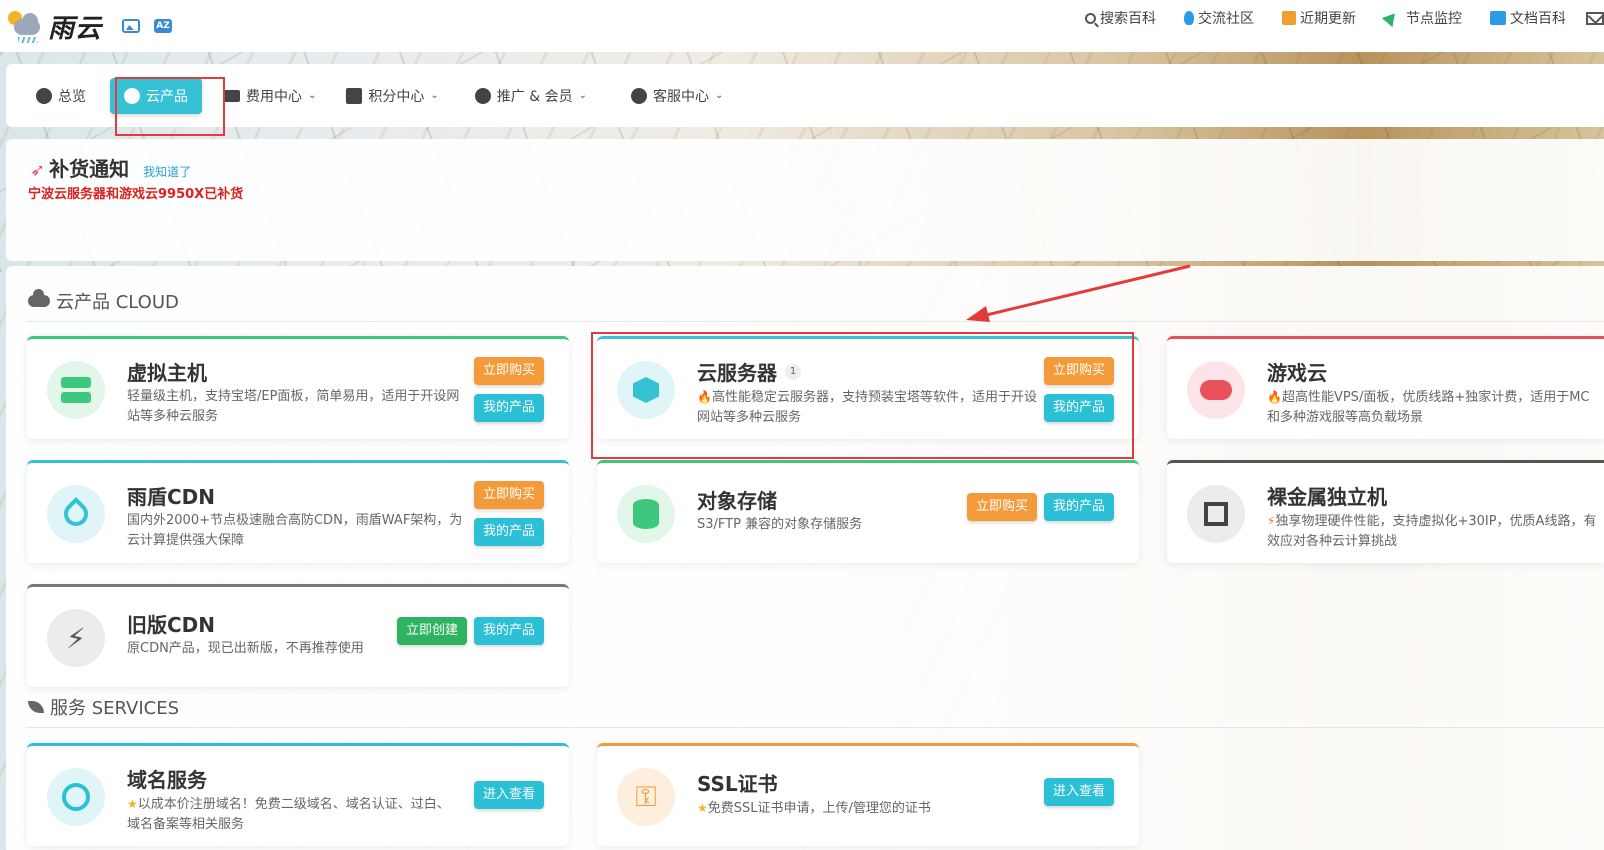  I want to click on plane-icon, so click(1391, 18).